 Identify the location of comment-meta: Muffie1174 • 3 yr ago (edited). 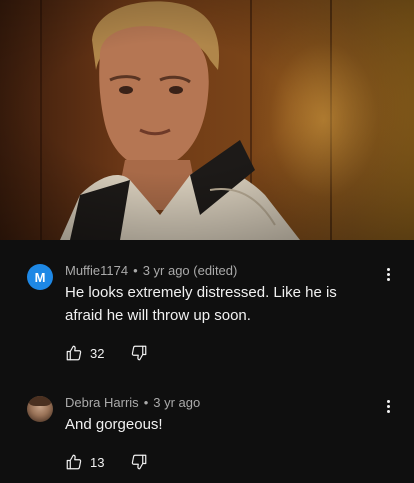
(231, 270).